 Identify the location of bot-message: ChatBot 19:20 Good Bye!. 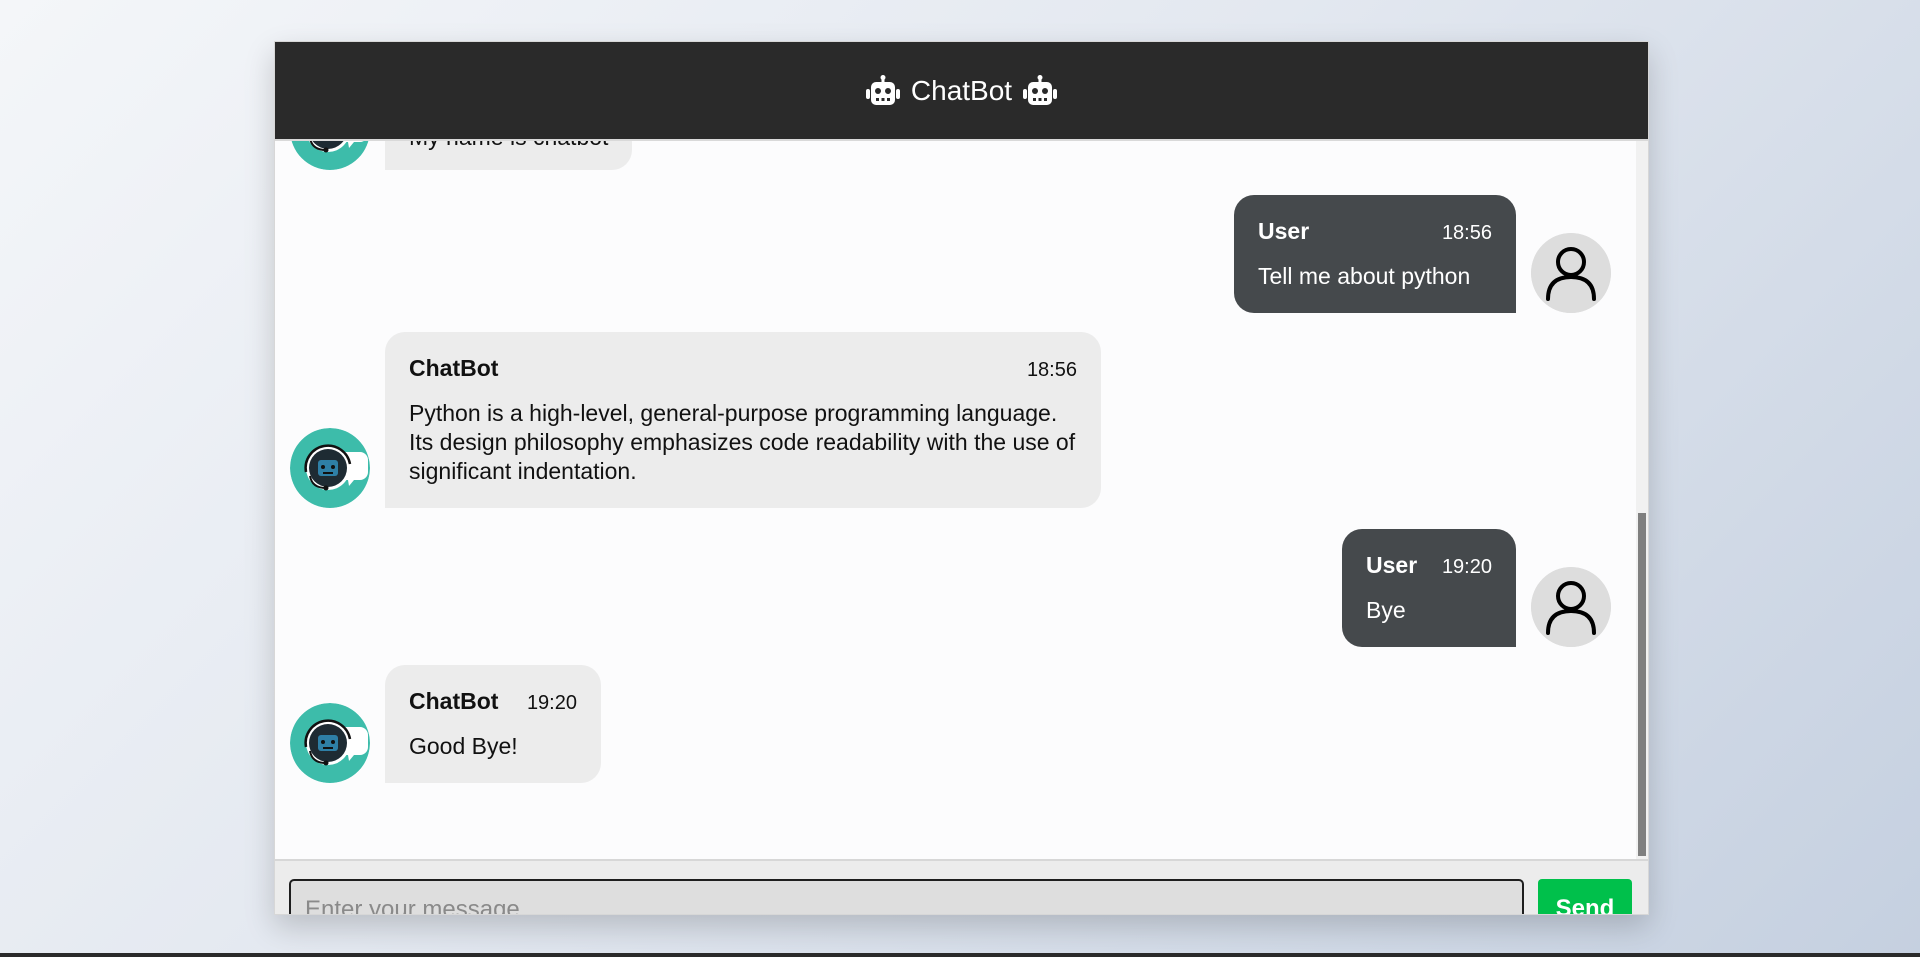
(445, 724).